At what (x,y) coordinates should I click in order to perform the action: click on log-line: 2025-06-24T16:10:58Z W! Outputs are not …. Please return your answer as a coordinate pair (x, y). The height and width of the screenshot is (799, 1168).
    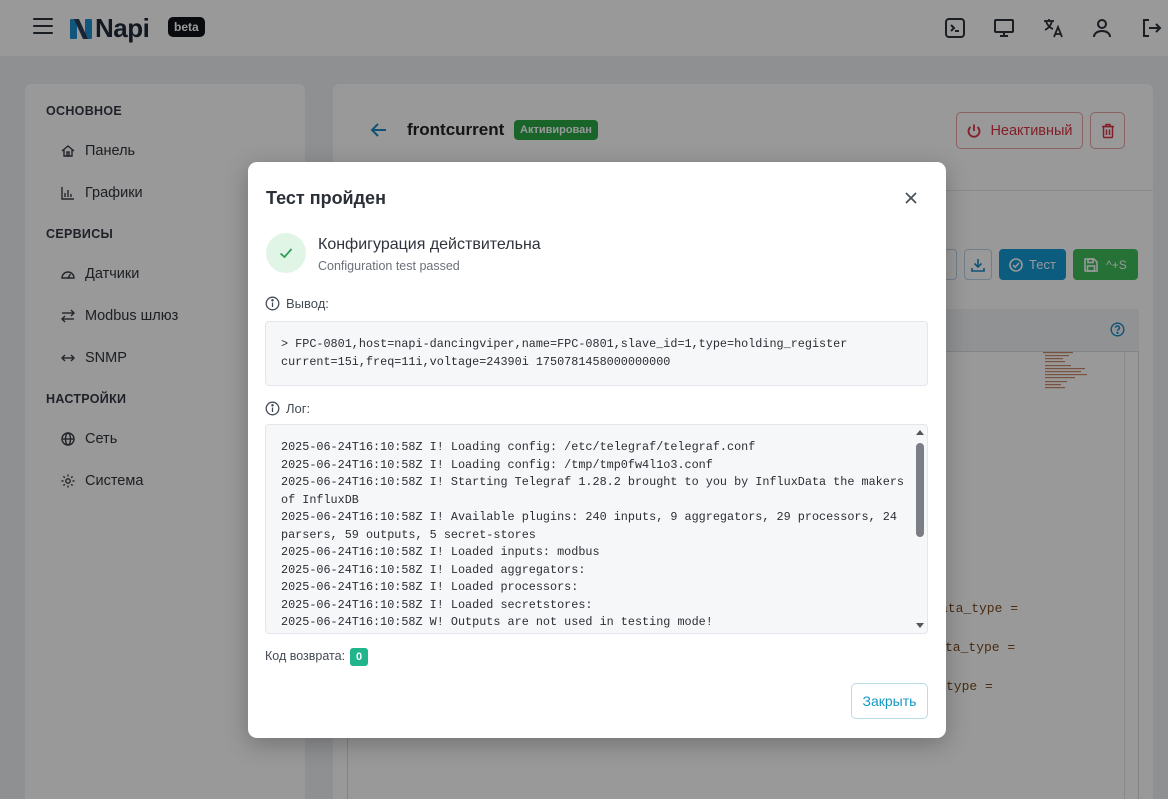
    Looking at the image, I should click on (497, 622).